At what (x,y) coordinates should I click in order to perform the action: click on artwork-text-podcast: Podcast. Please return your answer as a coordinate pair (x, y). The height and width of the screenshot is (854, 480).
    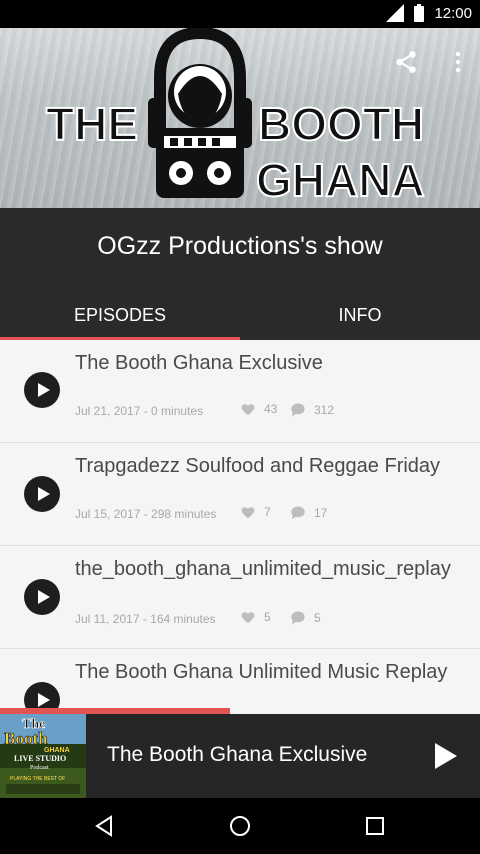
    Looking at the image, I should click on (39, 768).